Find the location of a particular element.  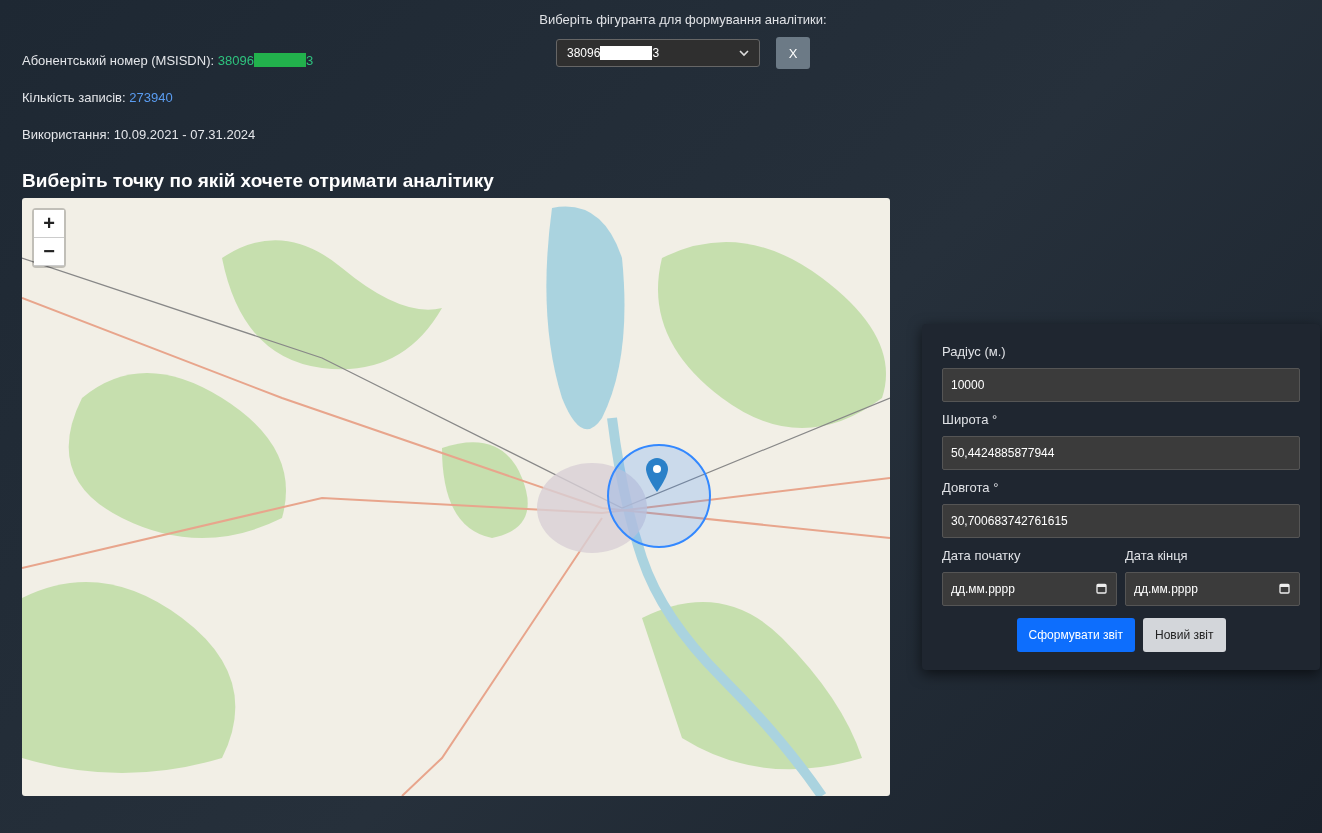

zoom-out-button: − is located at coordinates (49, 252).